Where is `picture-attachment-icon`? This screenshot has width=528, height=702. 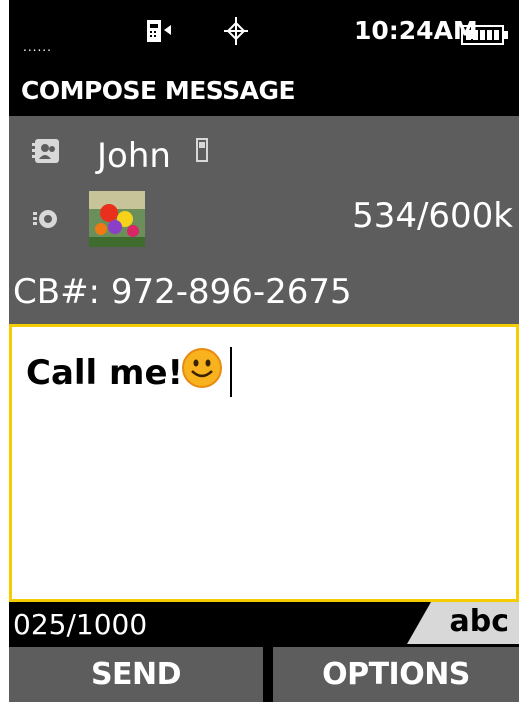
picture-attachment-icon is located at coordinates (45, 219).